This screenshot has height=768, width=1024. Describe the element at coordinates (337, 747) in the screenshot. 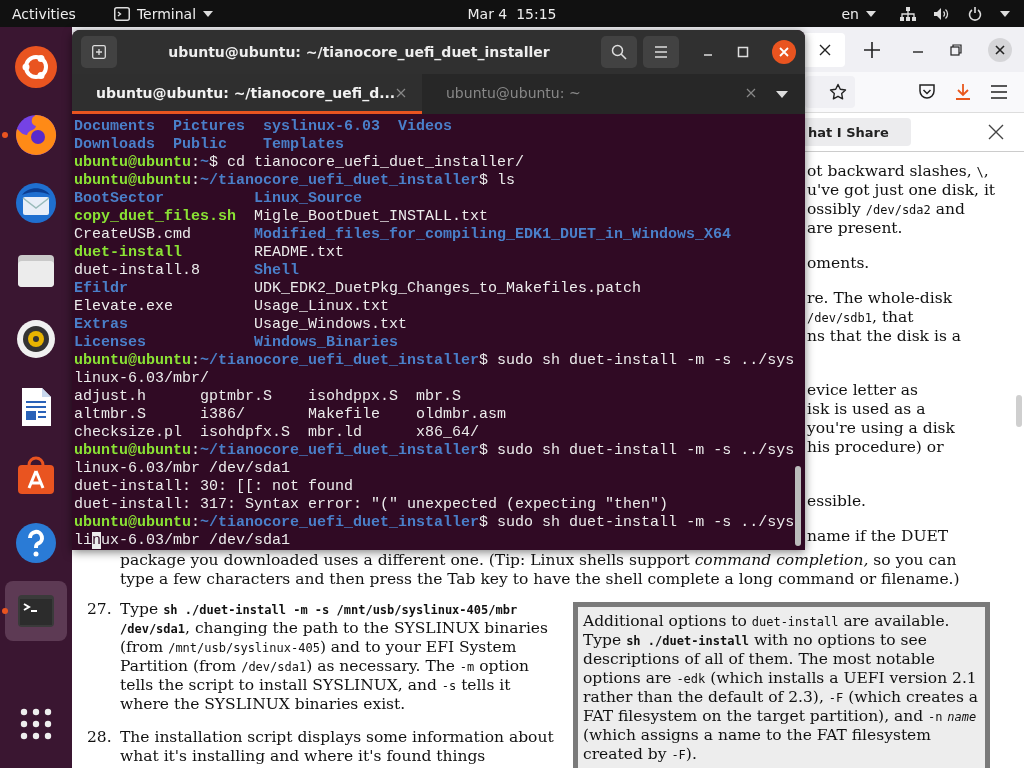

I see `step-text: The installation script displays some information about what it's installing and where it's found things` at that location.